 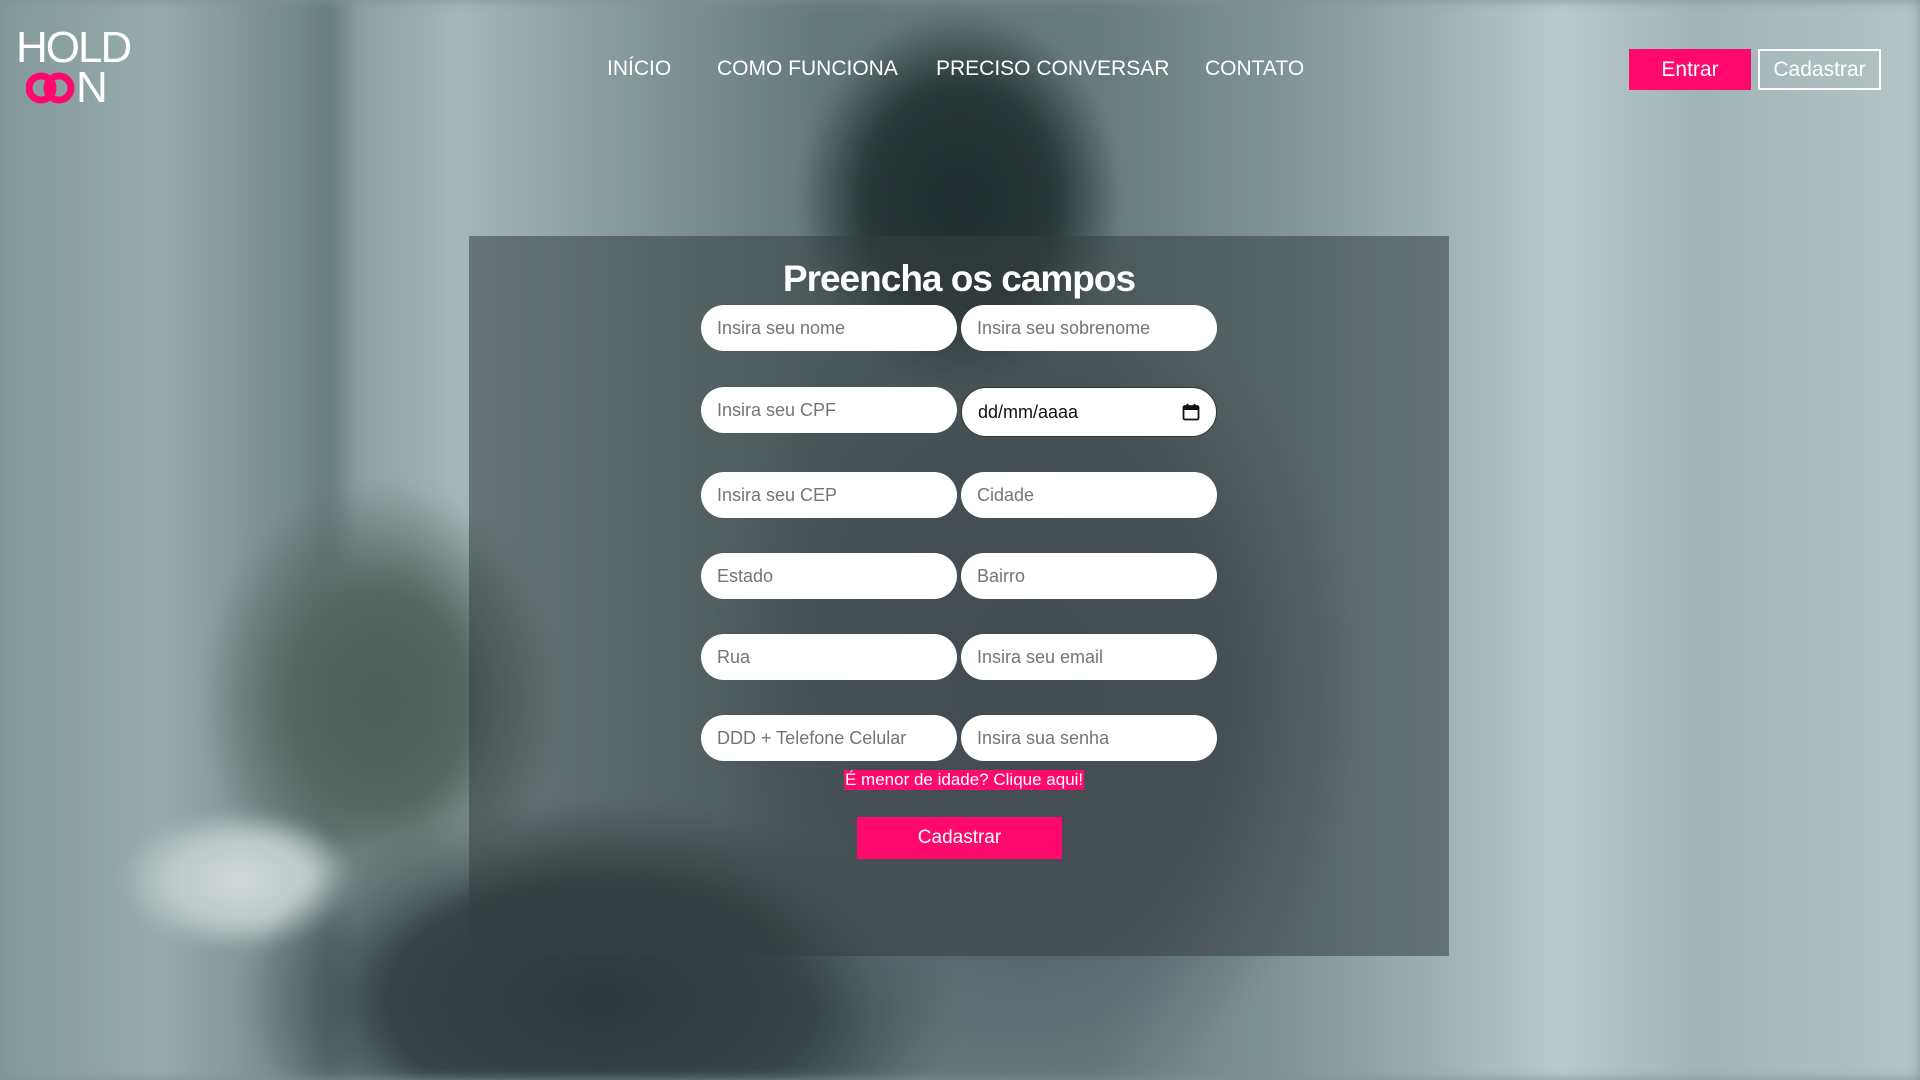 I want to click on cpf-input, so click(x=829, y=410).